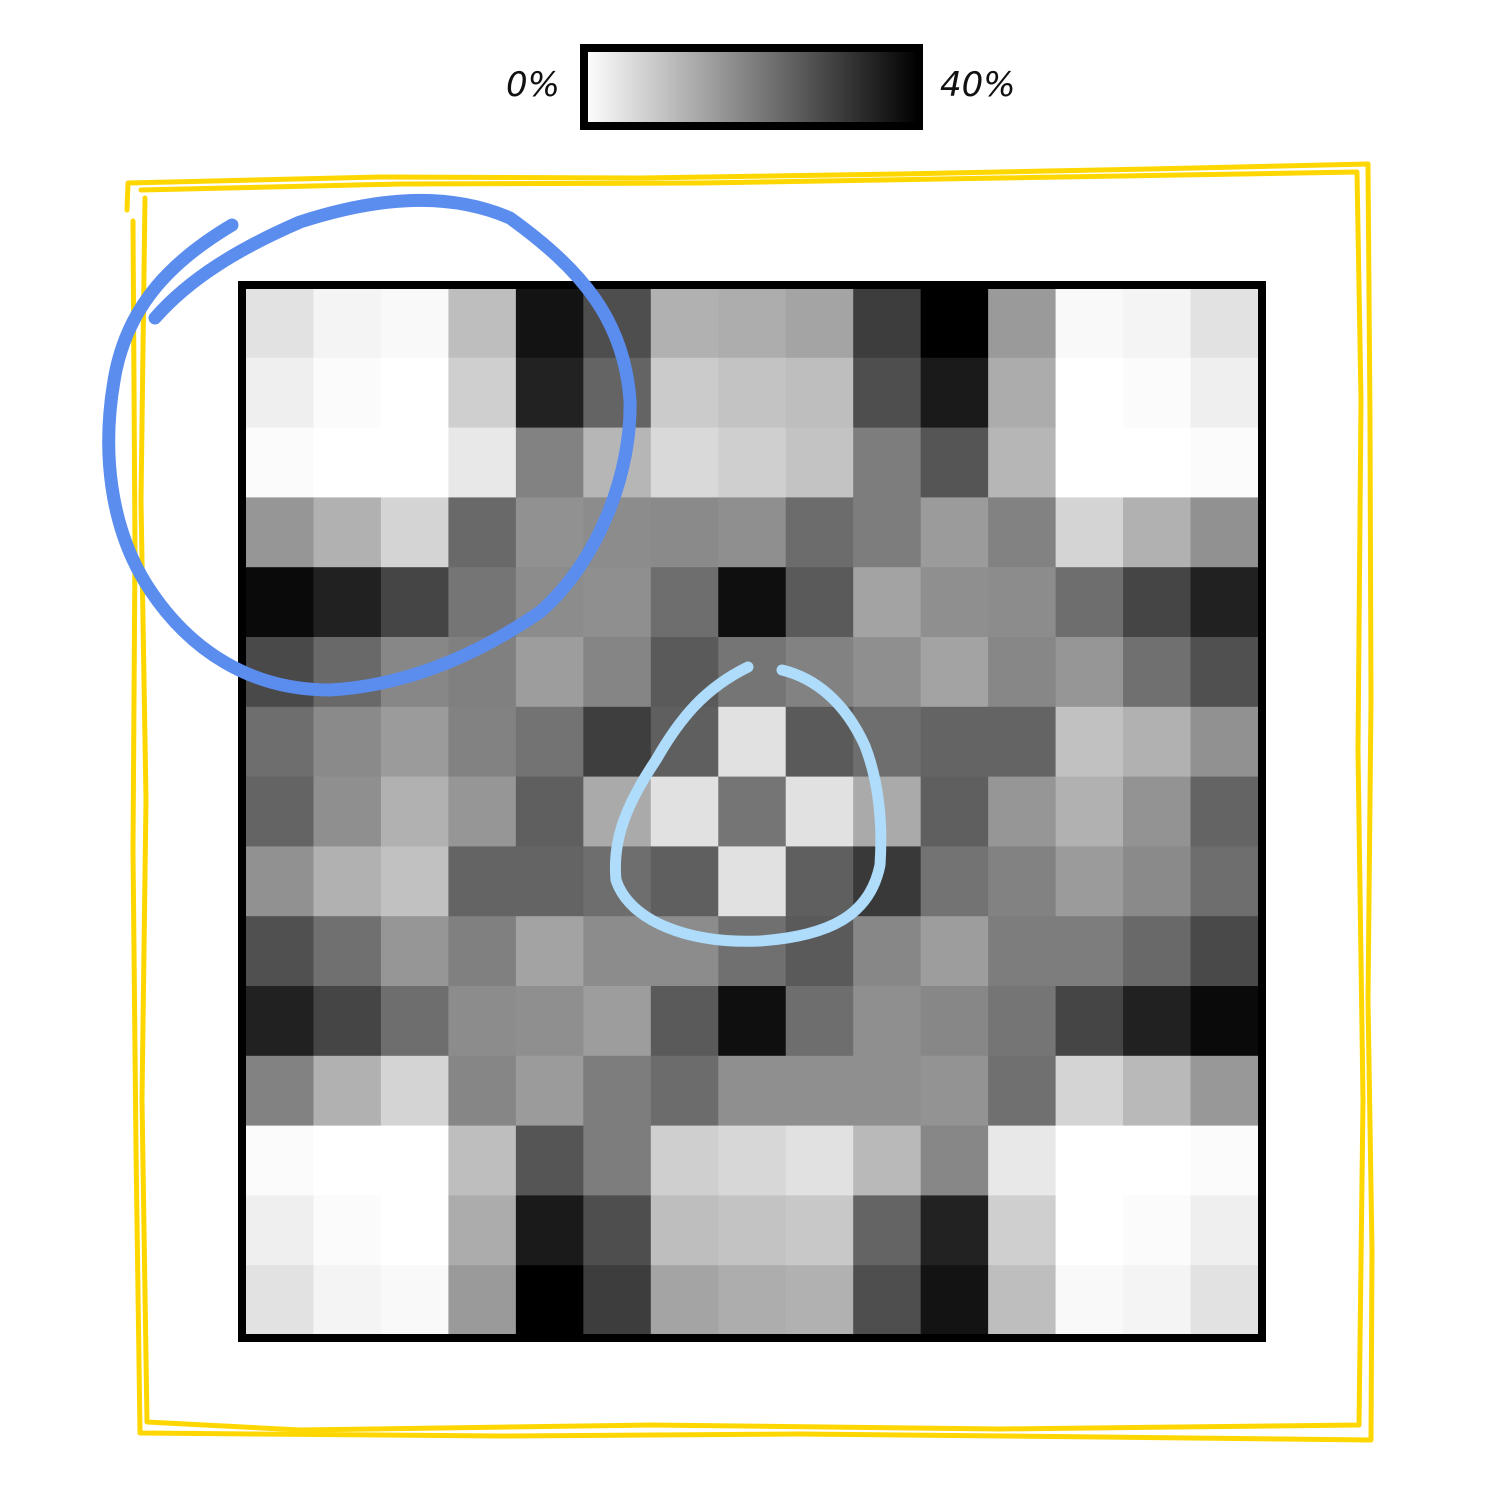  Describe the element at coordinates (887, 1091) in the screenshot. I see `heatmap-cell-r11-c9` at that location.